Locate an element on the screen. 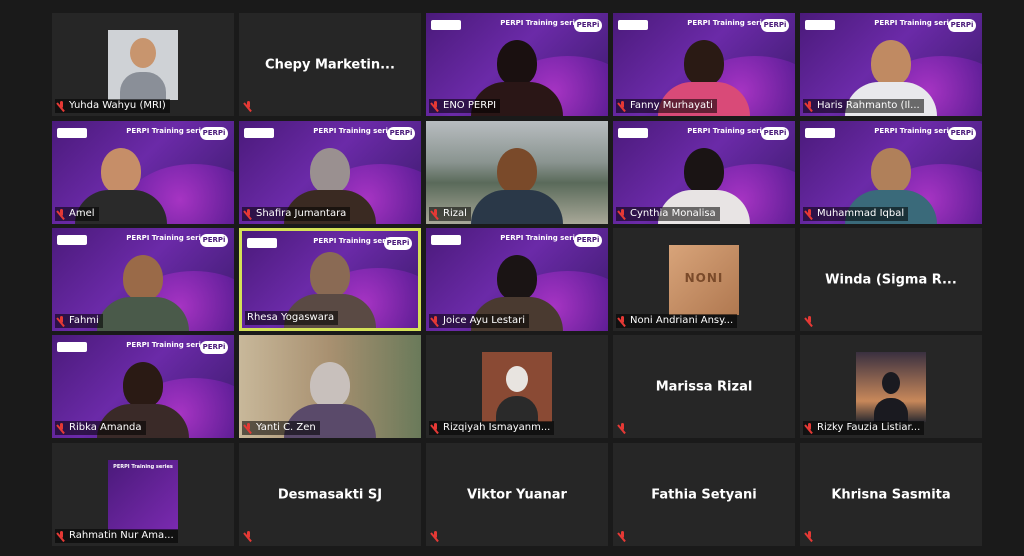  participant-name-label: Fanny Murhayati is located at coordinates (666, 106).